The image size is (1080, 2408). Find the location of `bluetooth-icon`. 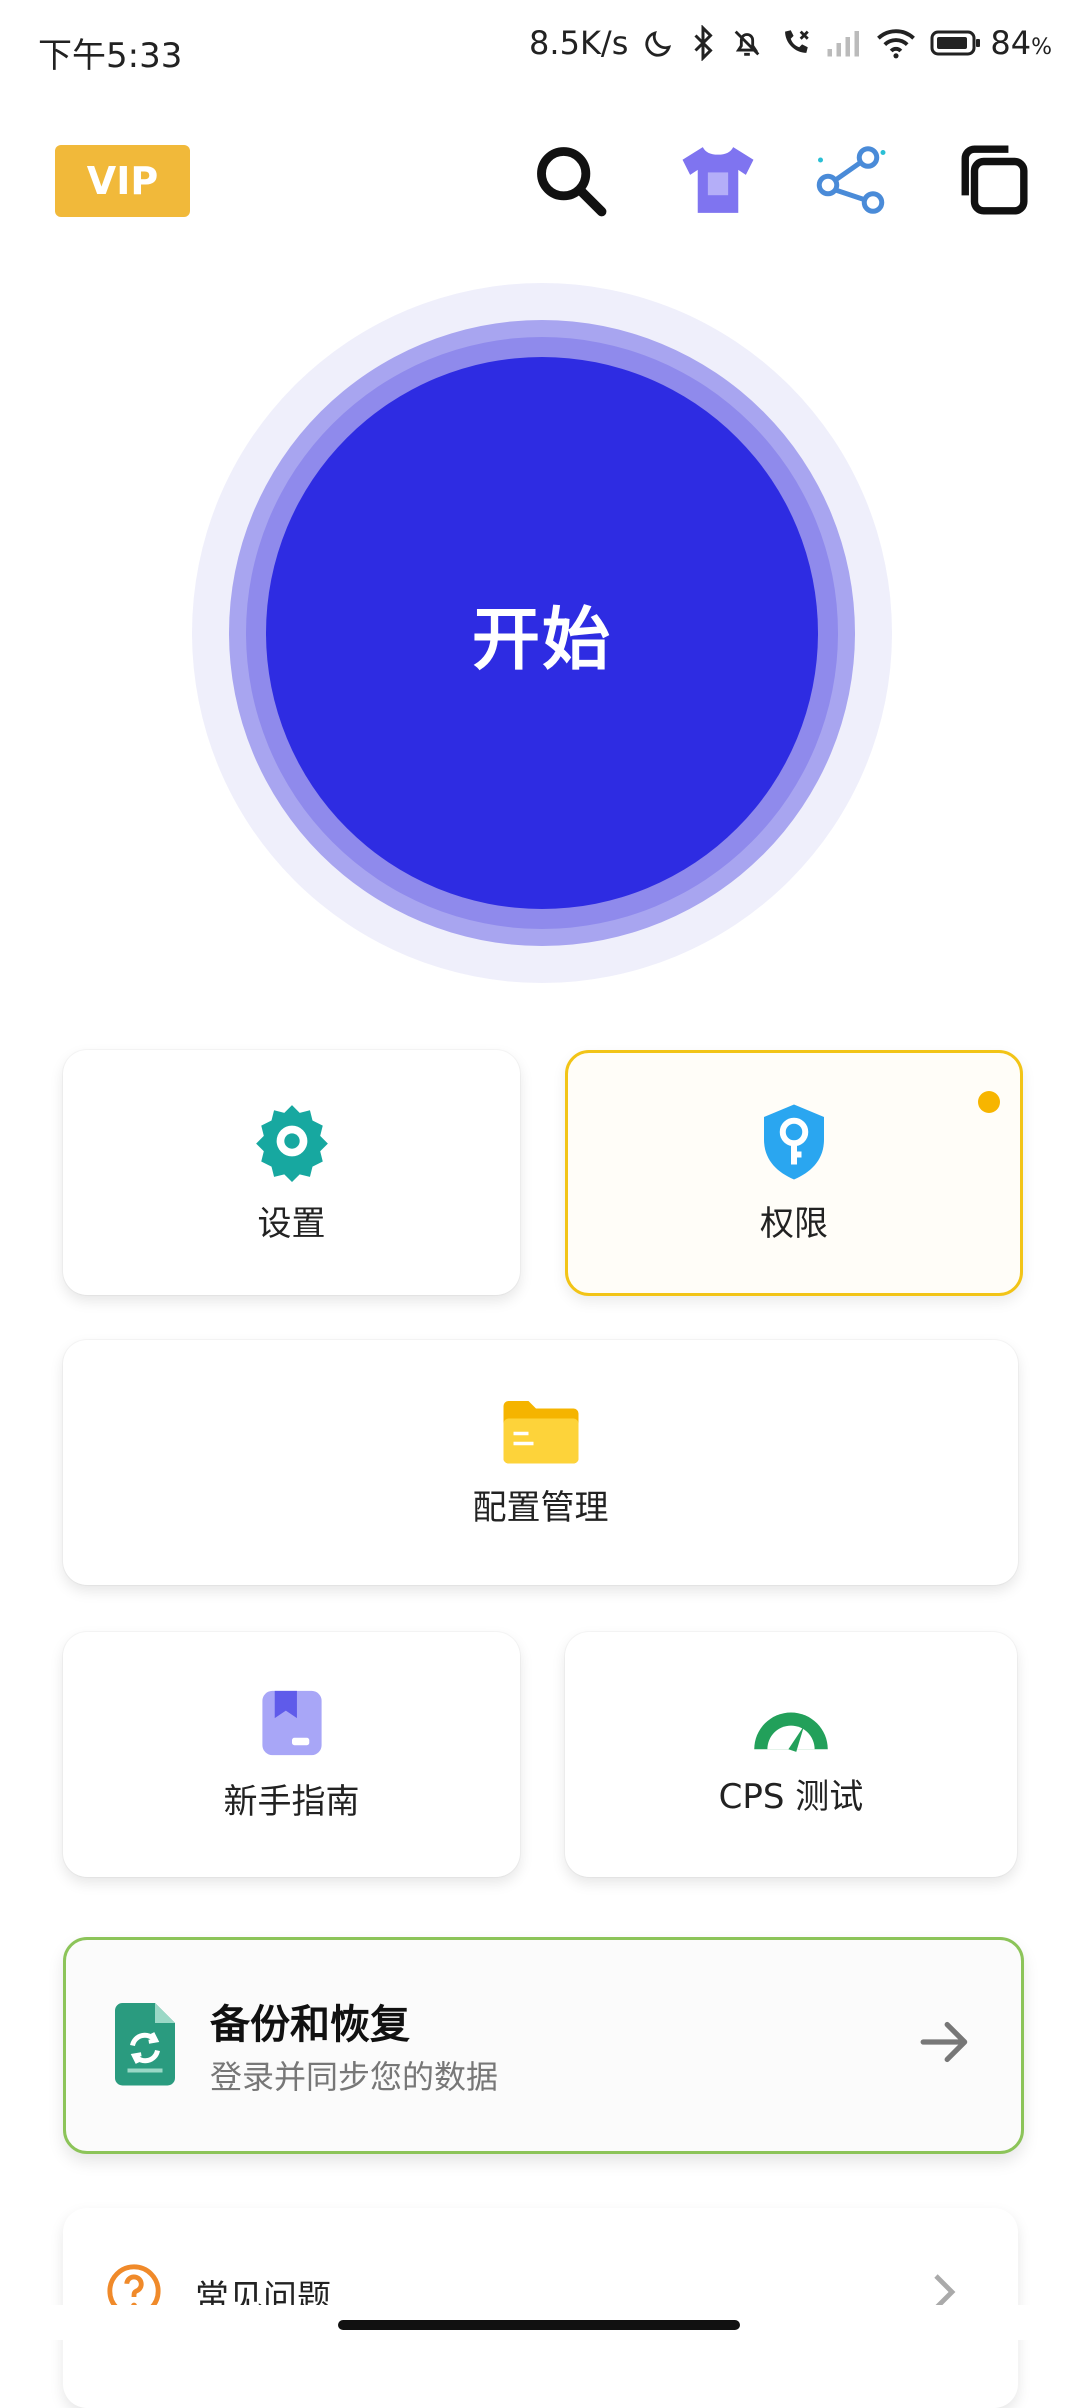

bluetooth-icon is located at coordinates (703, 43).